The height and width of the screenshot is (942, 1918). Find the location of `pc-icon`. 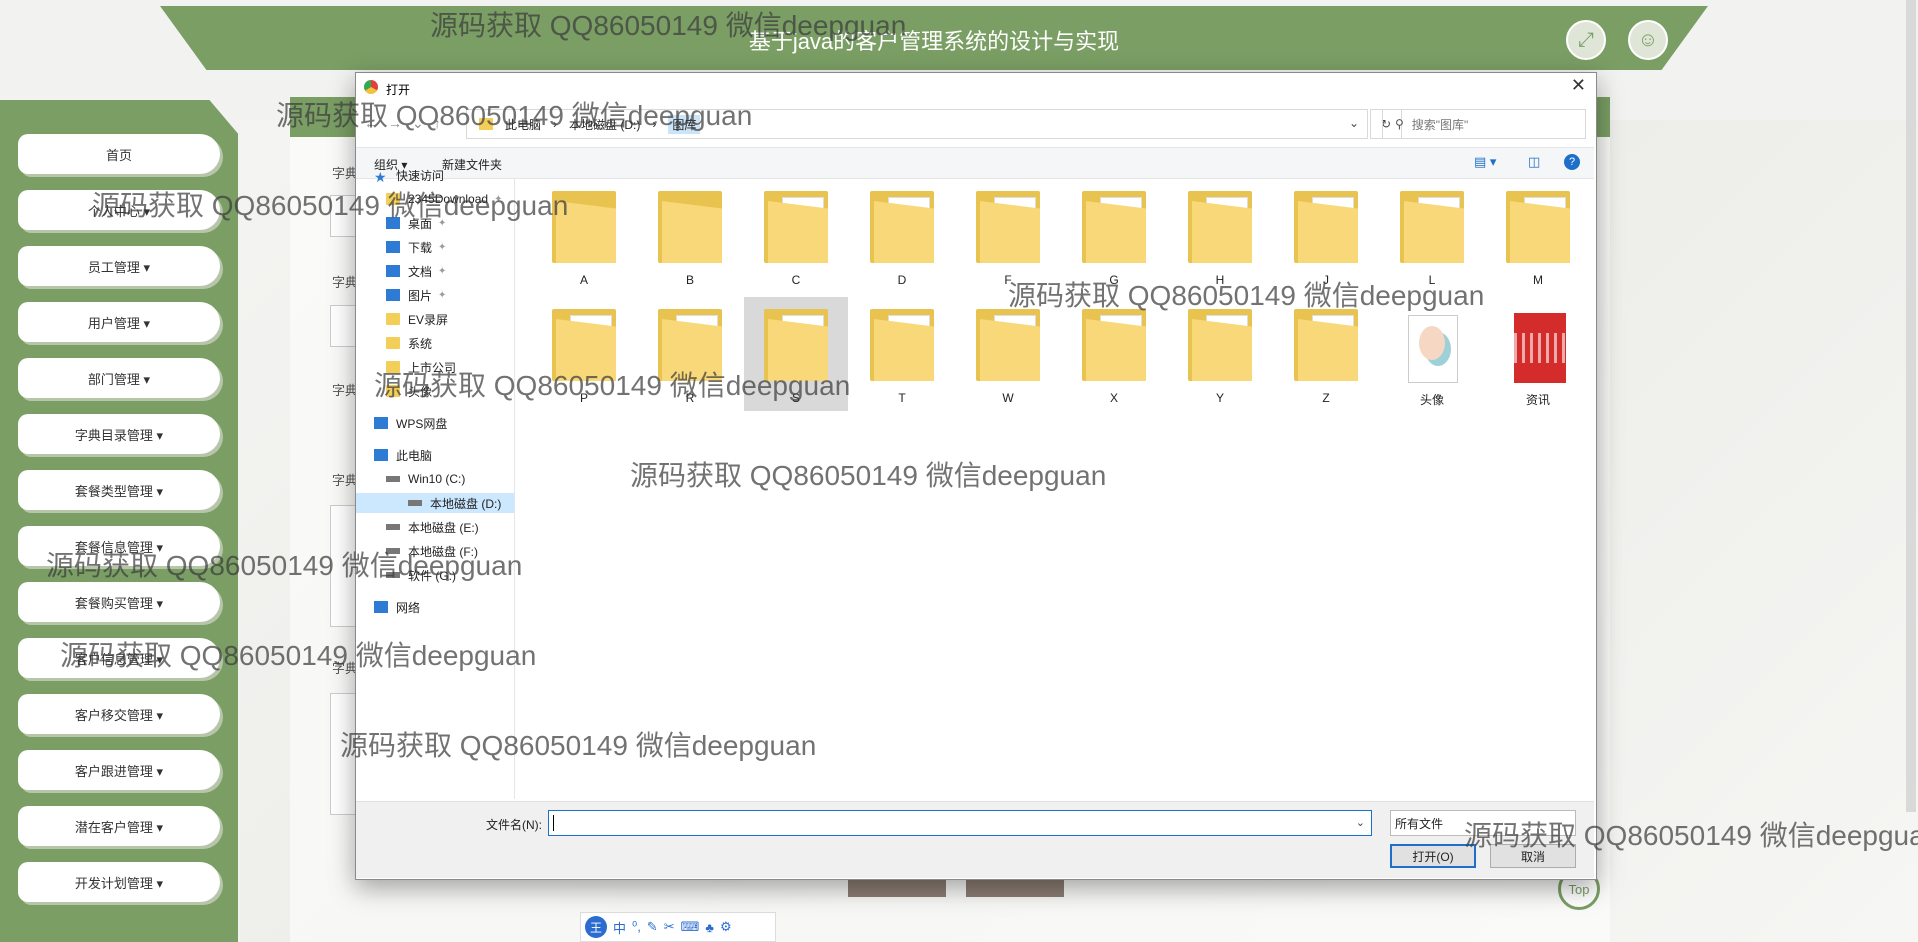

pc-icon is located at coordinates (381, 455).